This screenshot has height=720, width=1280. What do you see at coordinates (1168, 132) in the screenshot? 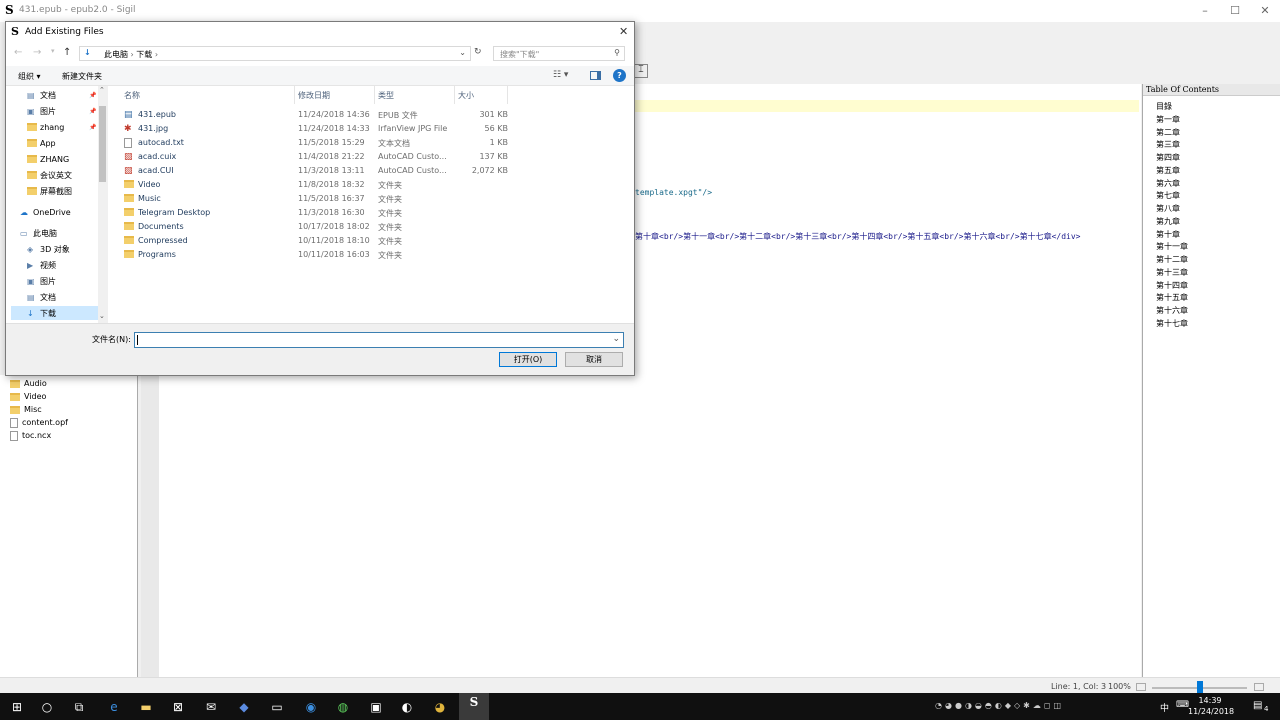
I see `toc-item: 第二章` at bounding box center [1168, 132].